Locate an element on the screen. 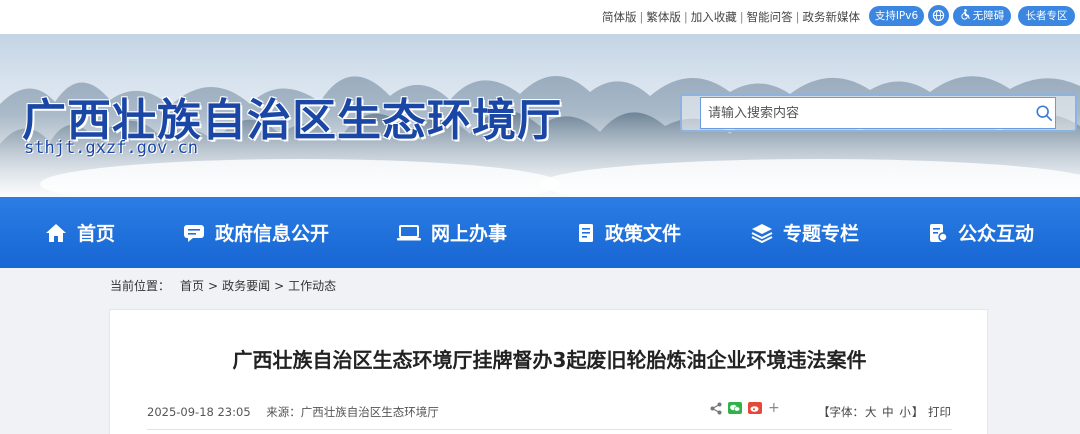 The image size is (1080, 434). nav-item-public-interaction: 公众互动 is located at coordinates (981, 232).